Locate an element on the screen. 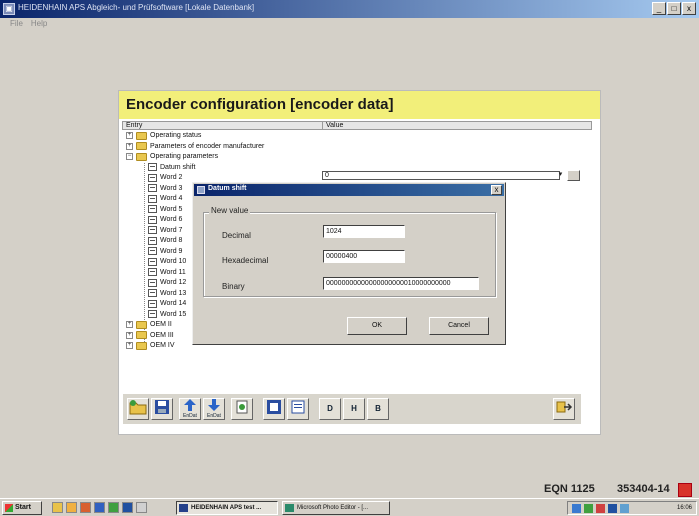 The image size is (699, 516). tree-node: Word 15 is located at coordinates (167, 314).